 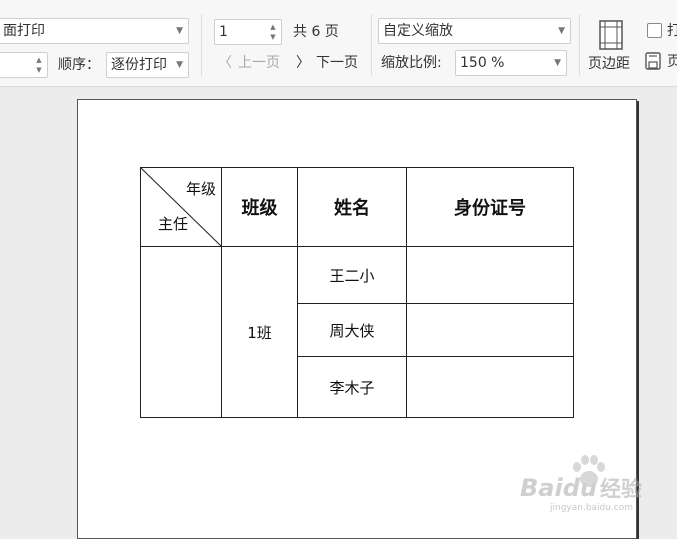 What do you see at coordinates (79, 65) in the screenshot?
I see `order-label: 顺序：` at bounding box center [79, 65].